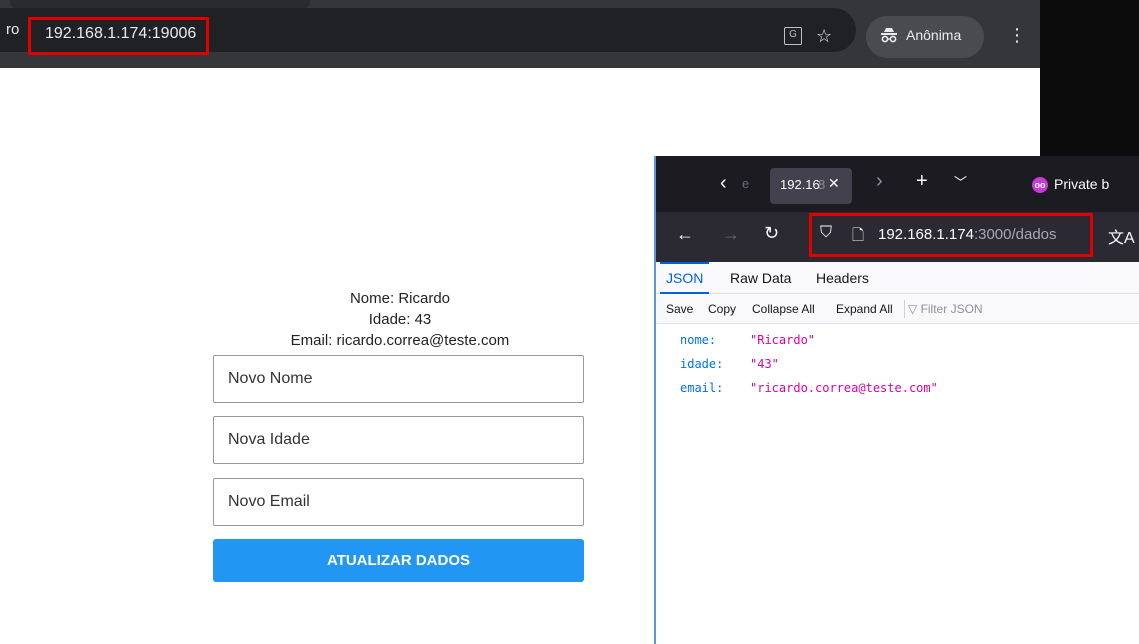  Describe the element at coordinates (746, 183) in the screenshot. I see `tab-fragment: e` at that location.